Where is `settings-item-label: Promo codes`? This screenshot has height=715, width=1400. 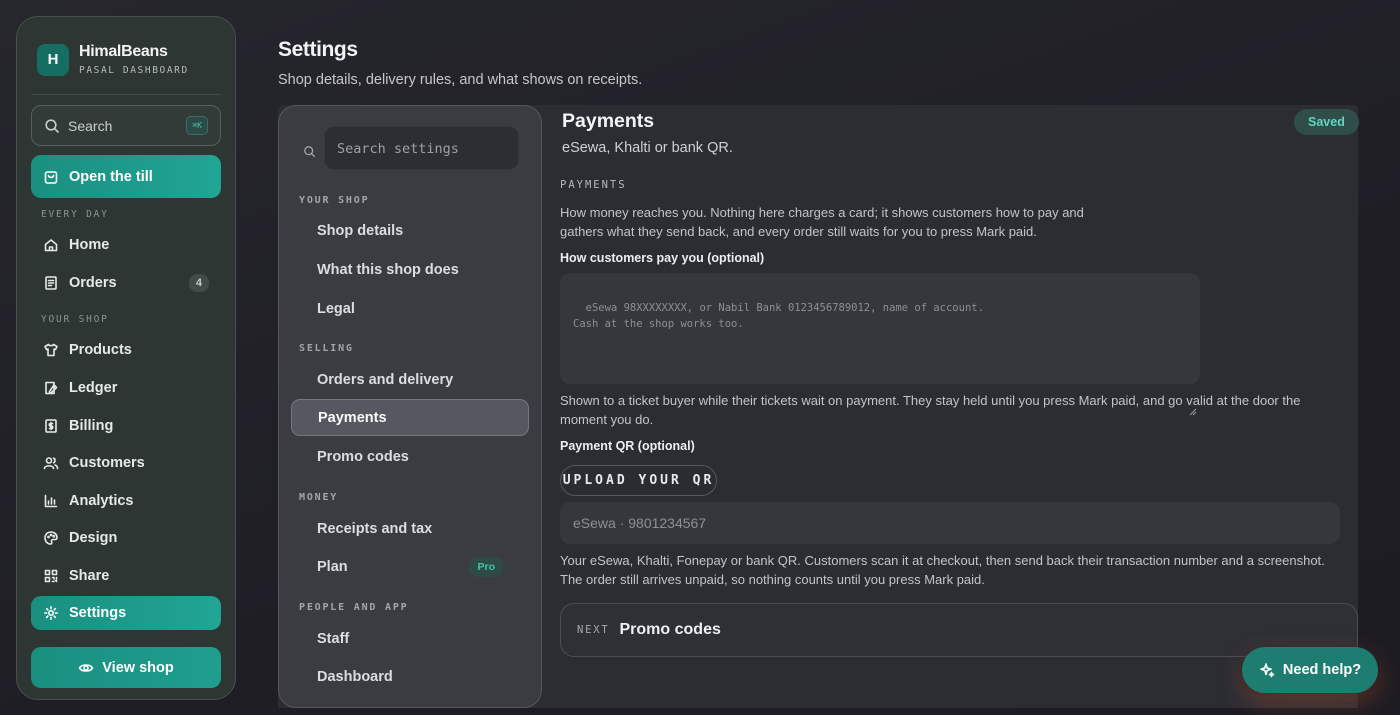 settings-item-label: Promo codes is located at coordinates (363, 456).